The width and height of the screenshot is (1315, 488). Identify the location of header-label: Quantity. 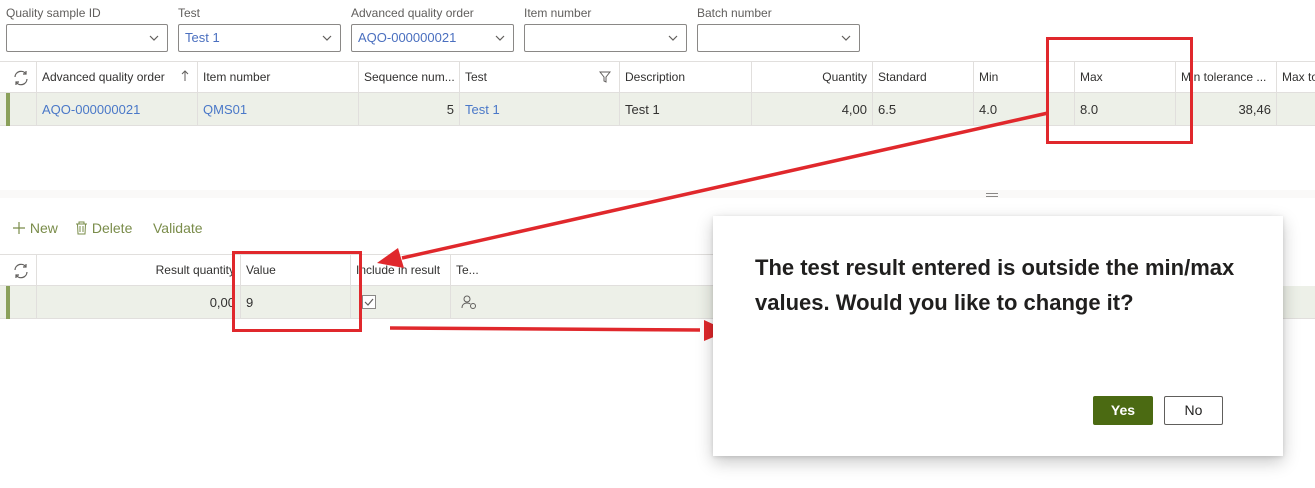
(844, 77).